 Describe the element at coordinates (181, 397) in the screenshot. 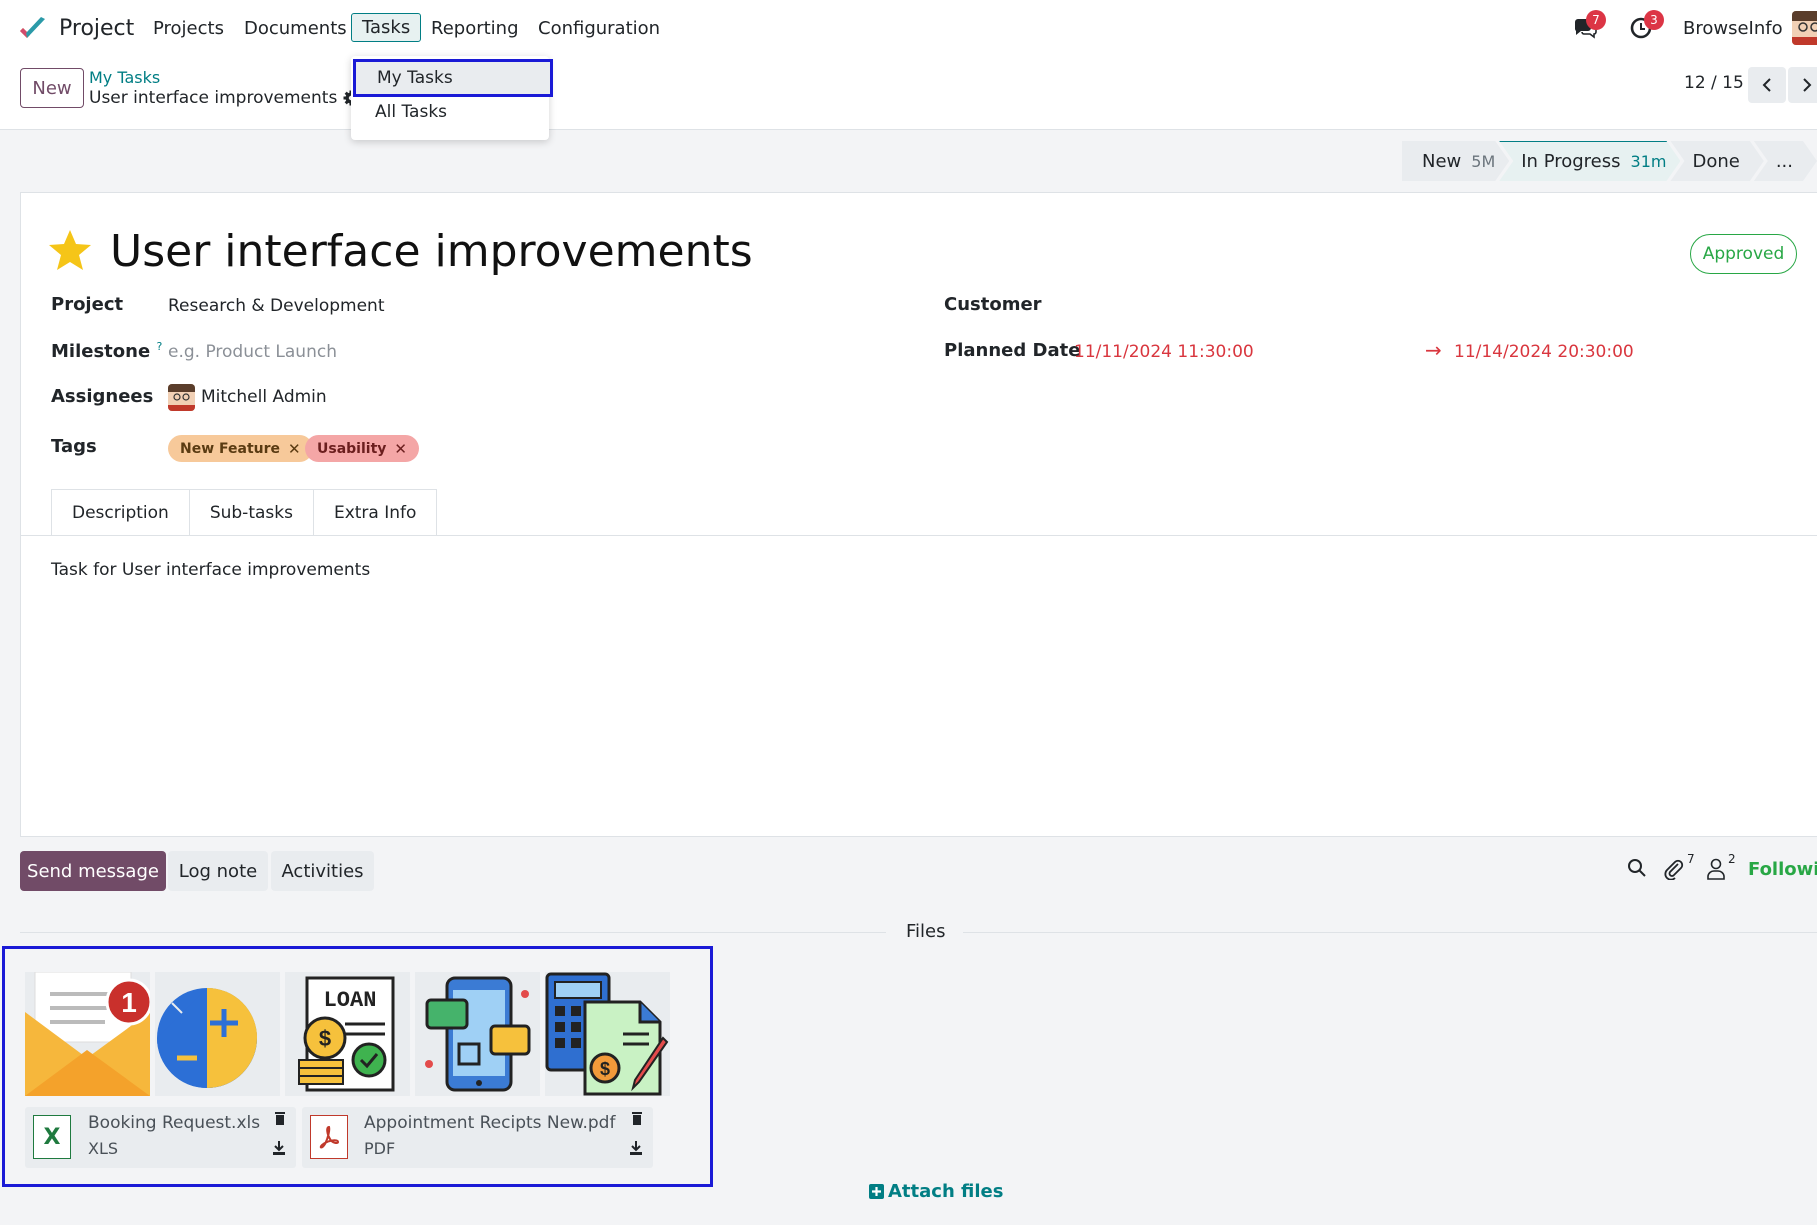

I see `assignee-avatar-image` at that location.